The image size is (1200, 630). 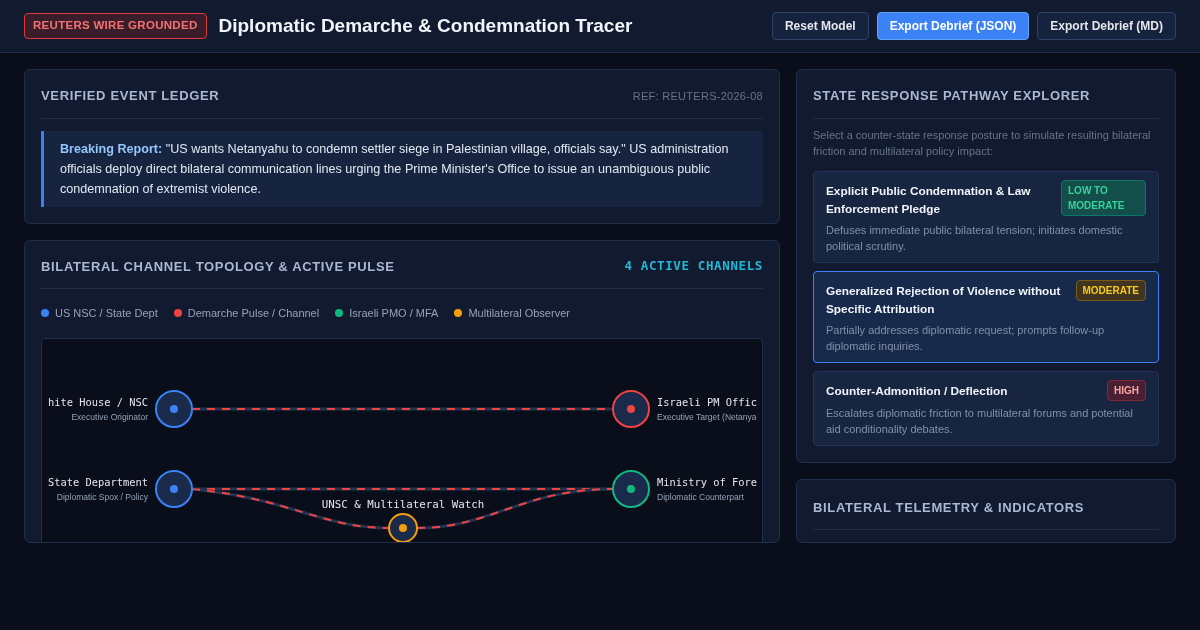 What do you see at coordinates (982, 143) in the screenshot?
I see `pathway-intro: Select a counter-state response posture to simulate resulting bilateral friction and multilateral policy impact:` at bounding box center [982, 143].